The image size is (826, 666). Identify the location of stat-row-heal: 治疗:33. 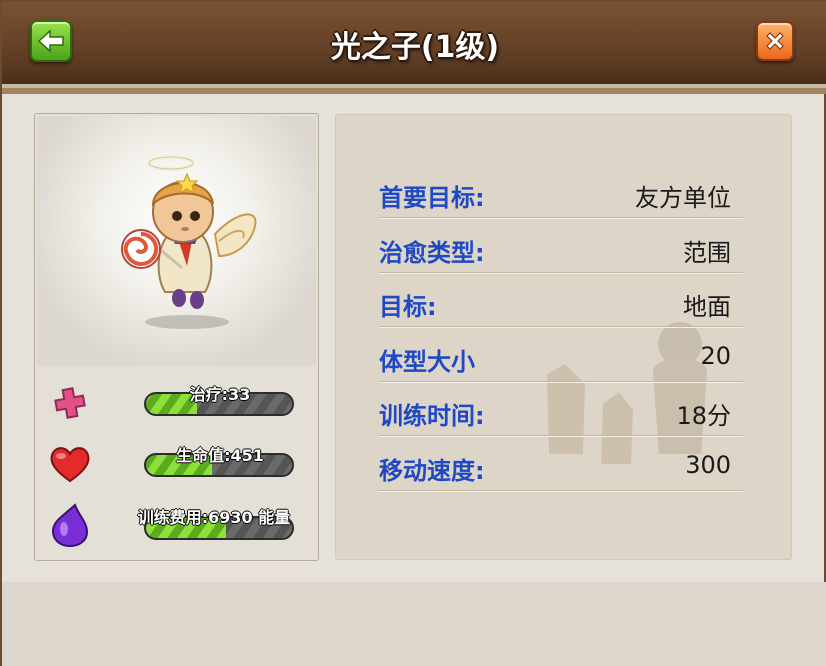
(189, 404).